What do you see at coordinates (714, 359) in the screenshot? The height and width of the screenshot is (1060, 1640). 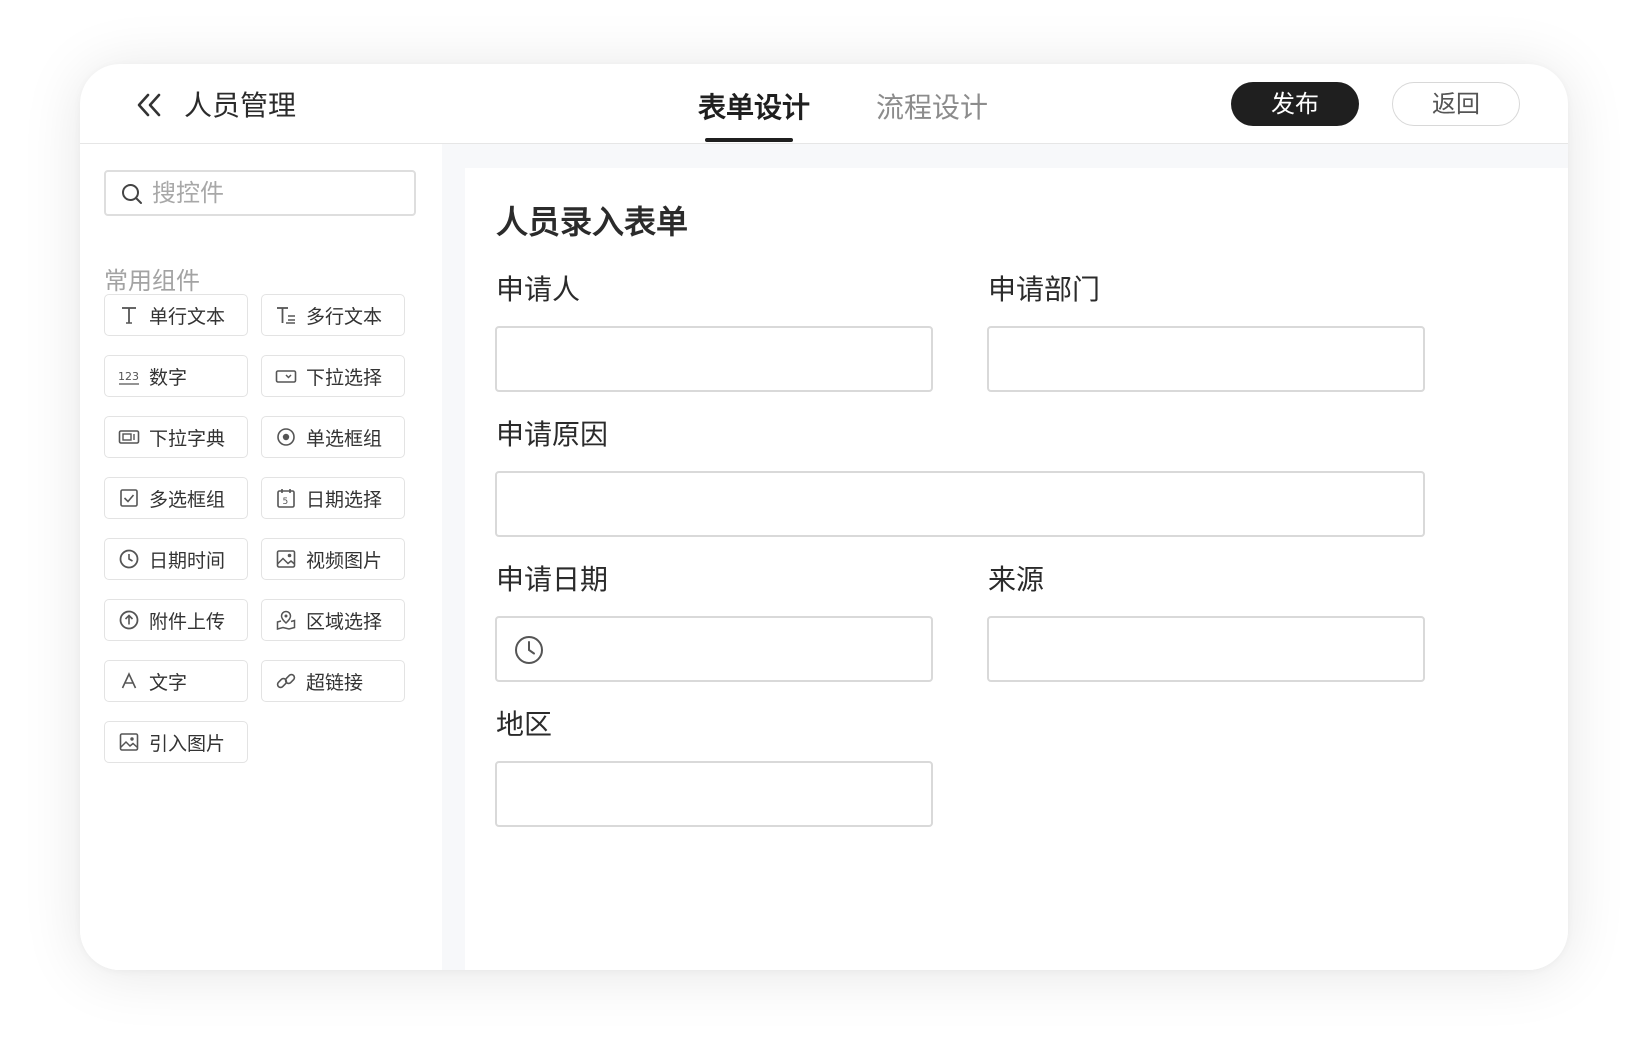 I see `applicant-input` at bounding box center [714, 359].